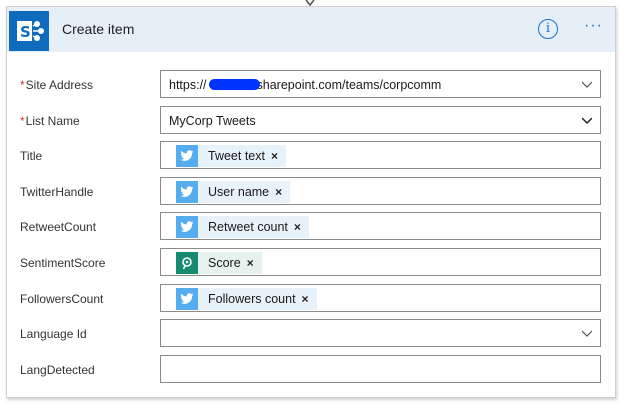  Describe the element at coordinates (236, 156) in the screenshot. I see `token-label: Tweet text` at that location.